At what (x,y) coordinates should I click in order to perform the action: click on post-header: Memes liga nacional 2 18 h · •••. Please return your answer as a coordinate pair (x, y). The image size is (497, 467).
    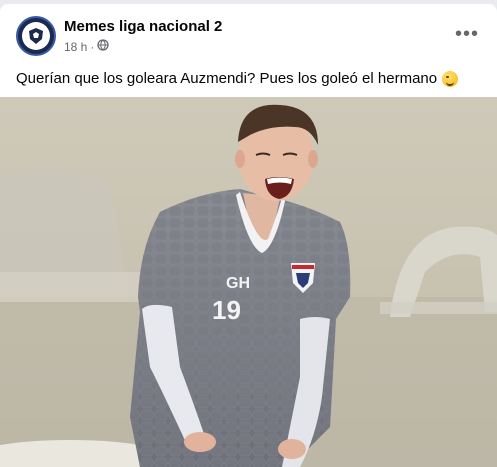
    Looking at the image, I should click on (248, 32).